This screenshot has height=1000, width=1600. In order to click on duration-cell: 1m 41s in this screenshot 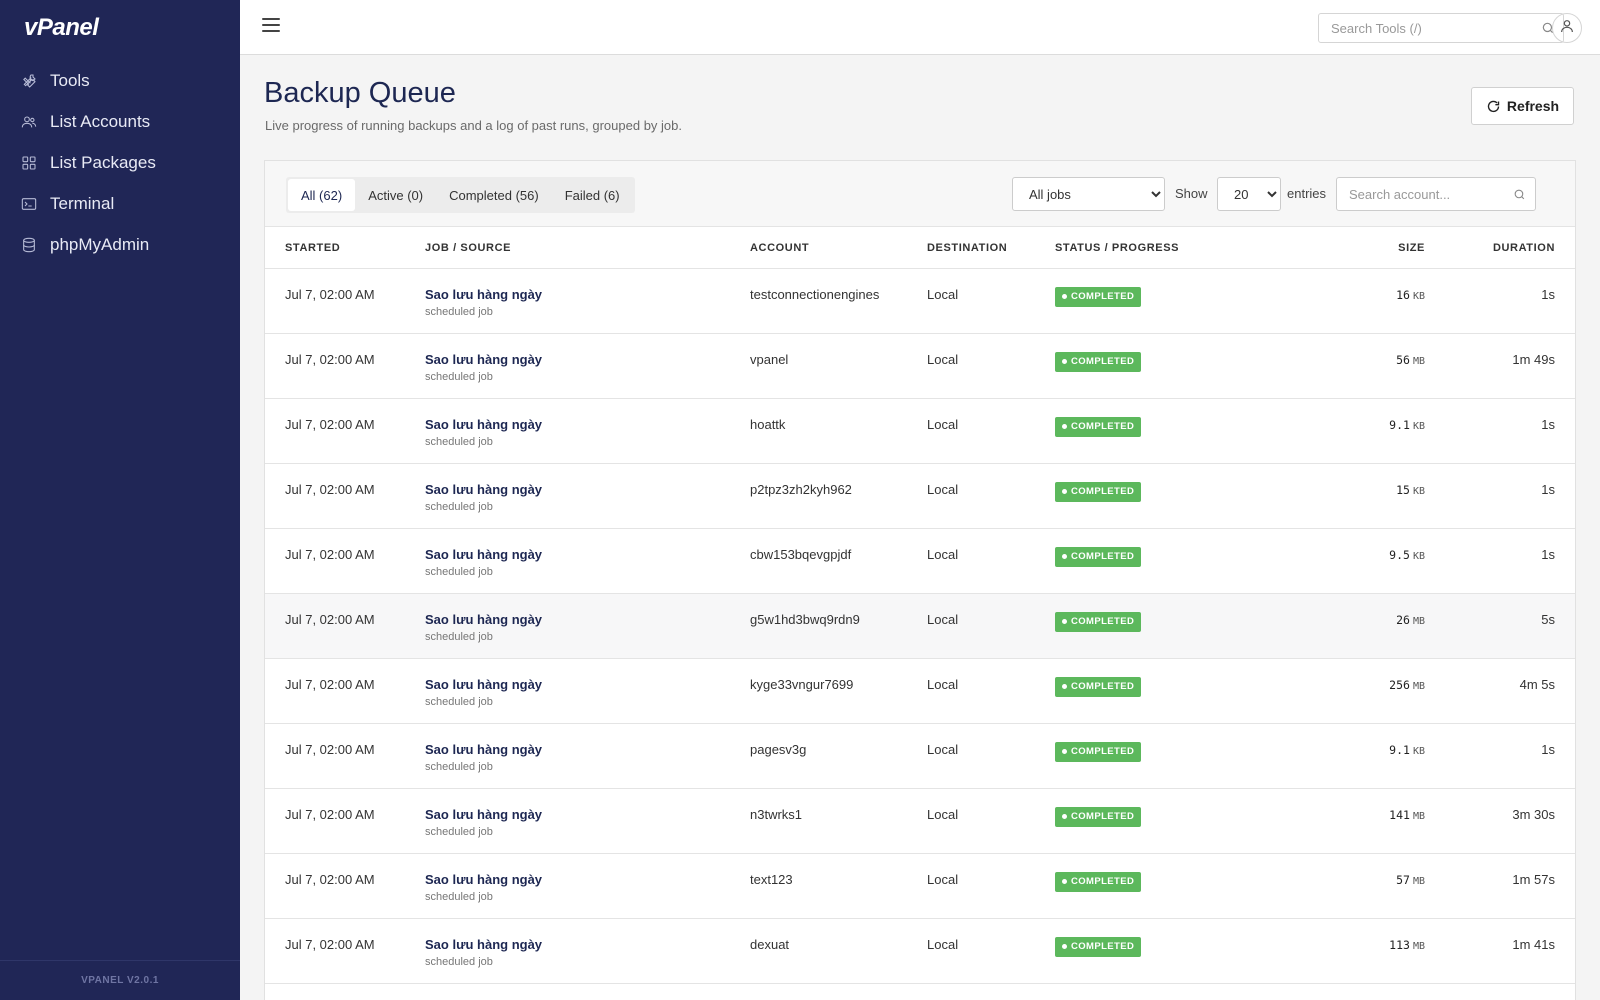, I will do `click(1500, 951)`.